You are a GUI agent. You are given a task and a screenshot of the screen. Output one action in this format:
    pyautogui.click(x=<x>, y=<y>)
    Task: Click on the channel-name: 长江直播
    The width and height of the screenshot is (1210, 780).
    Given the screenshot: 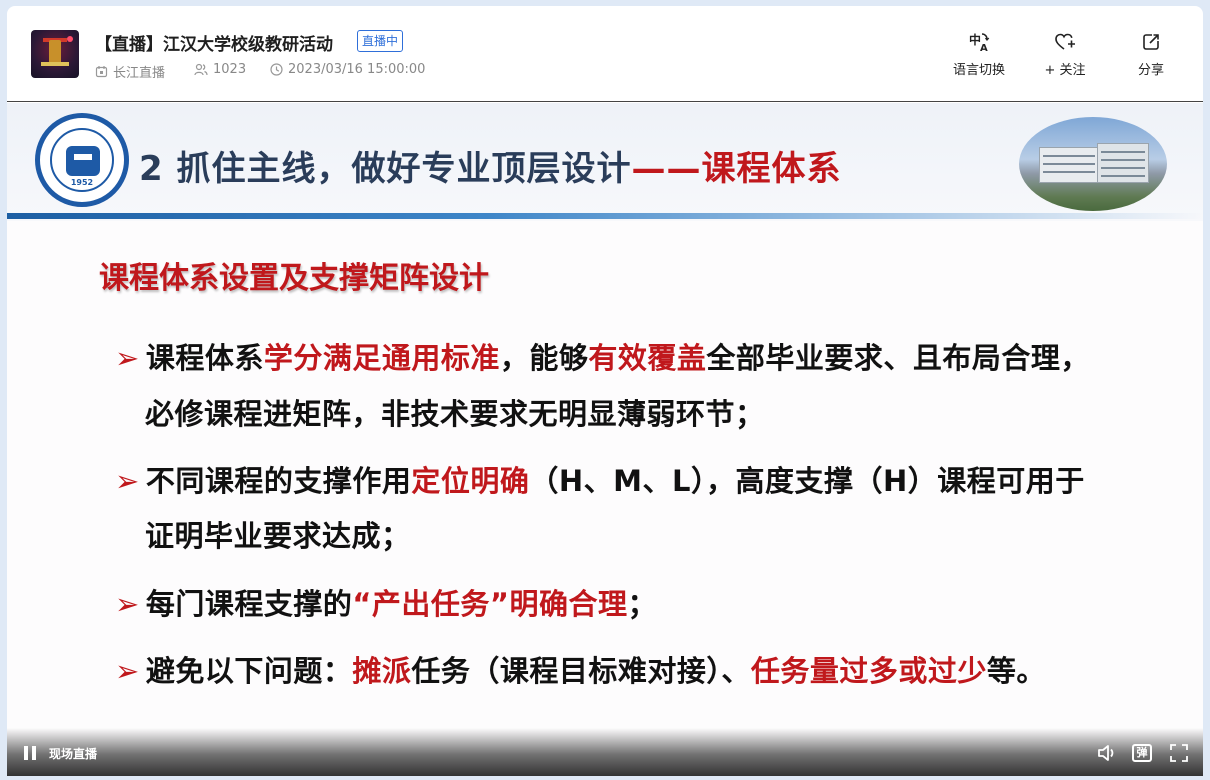 What is the action you would take?
    pyautogui.click(x=139, y=73)
    